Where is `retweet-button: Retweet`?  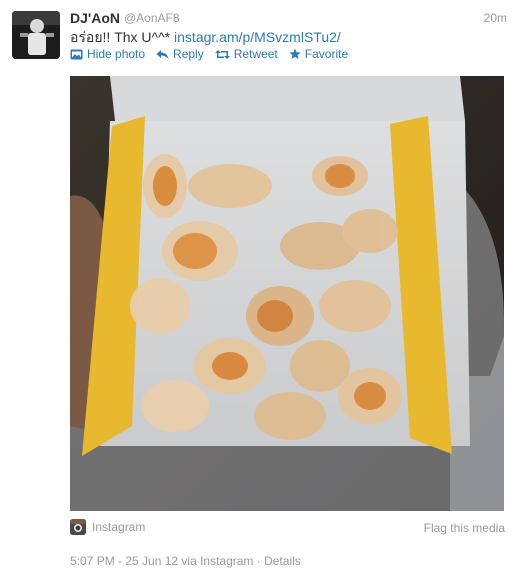 retweet-button: Retweet is located at coordinates (246, 54).